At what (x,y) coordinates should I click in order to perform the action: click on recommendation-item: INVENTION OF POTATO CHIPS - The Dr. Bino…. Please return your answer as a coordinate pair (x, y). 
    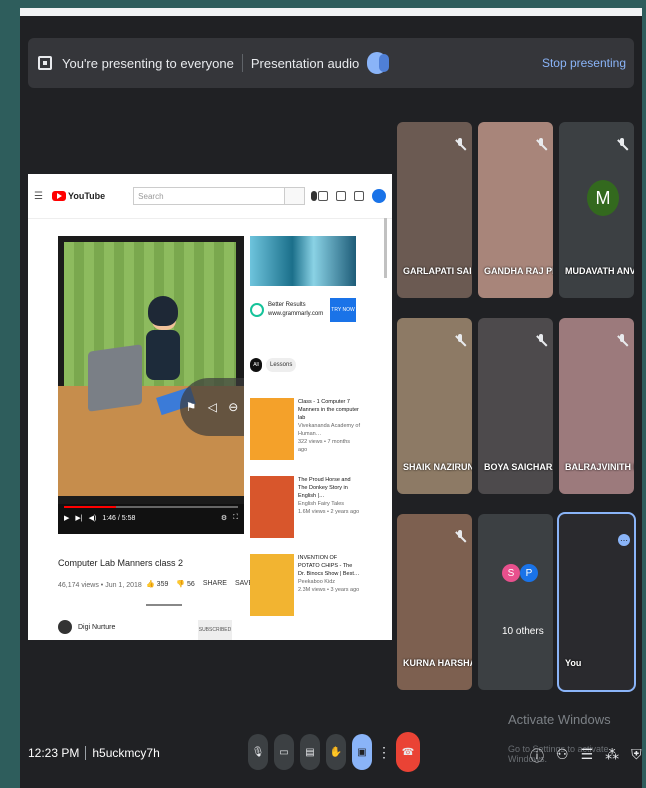
    Looking at the image, I should click on (305, 585).